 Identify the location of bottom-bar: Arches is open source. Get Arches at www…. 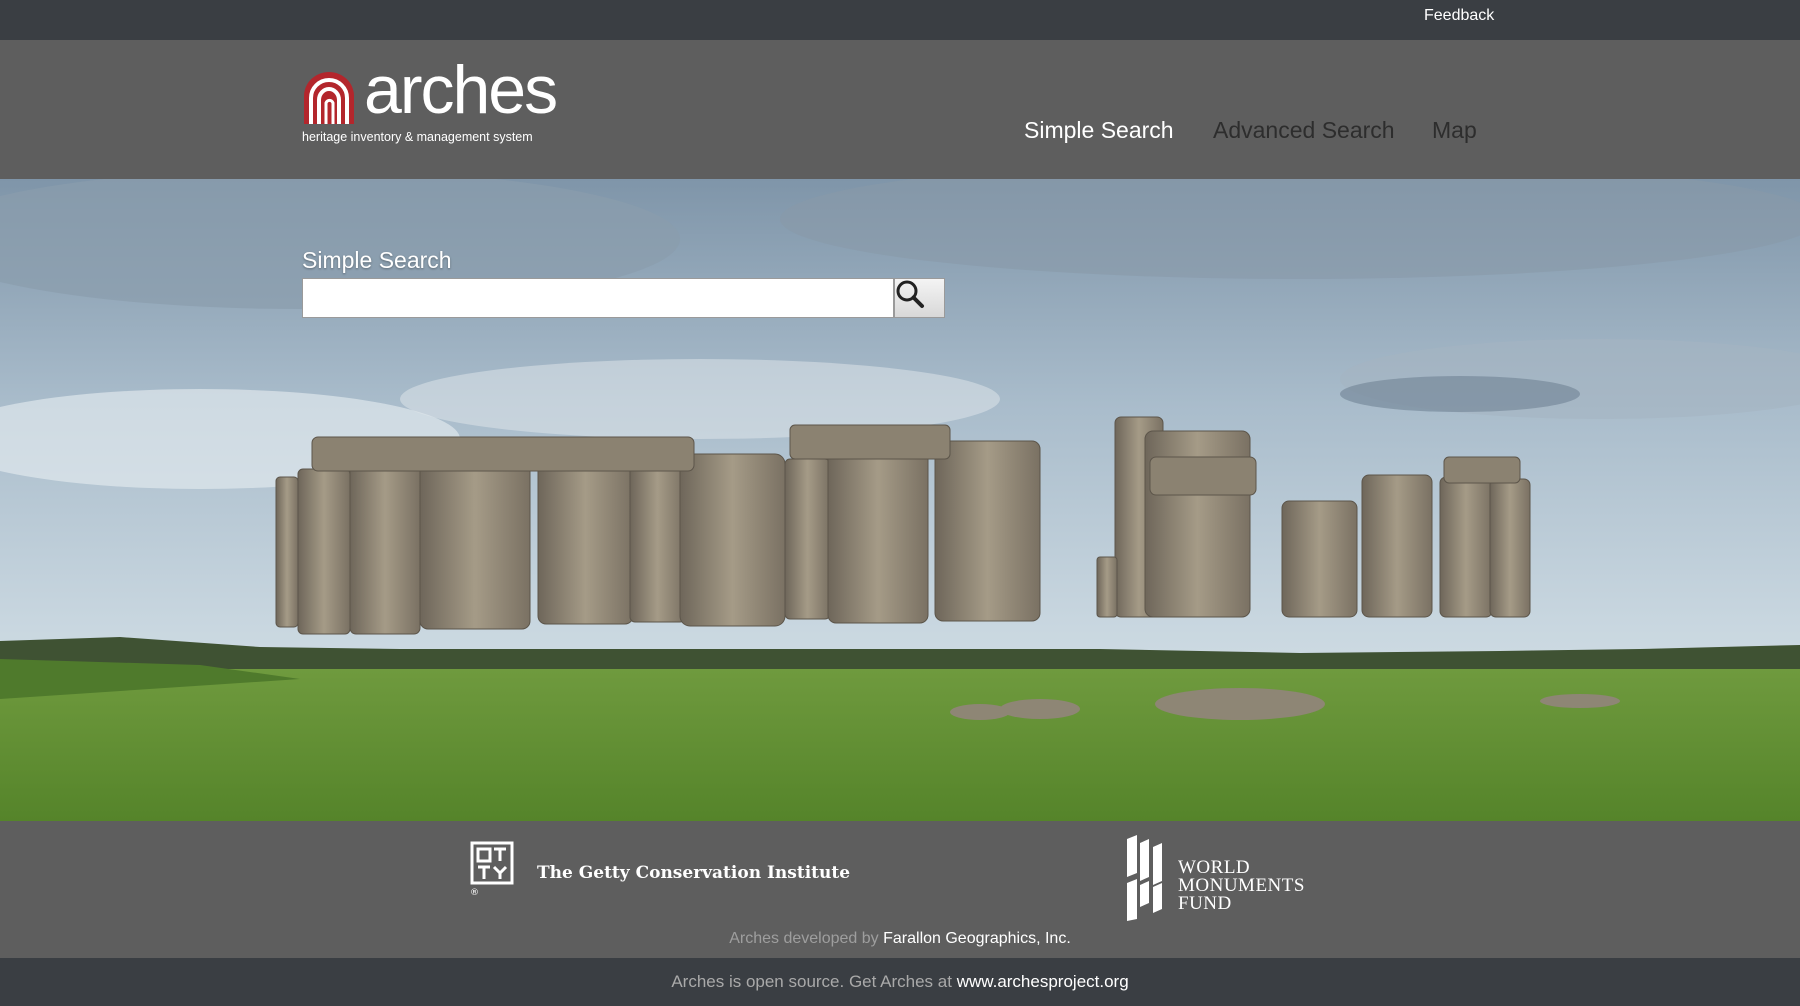
(900, 982).